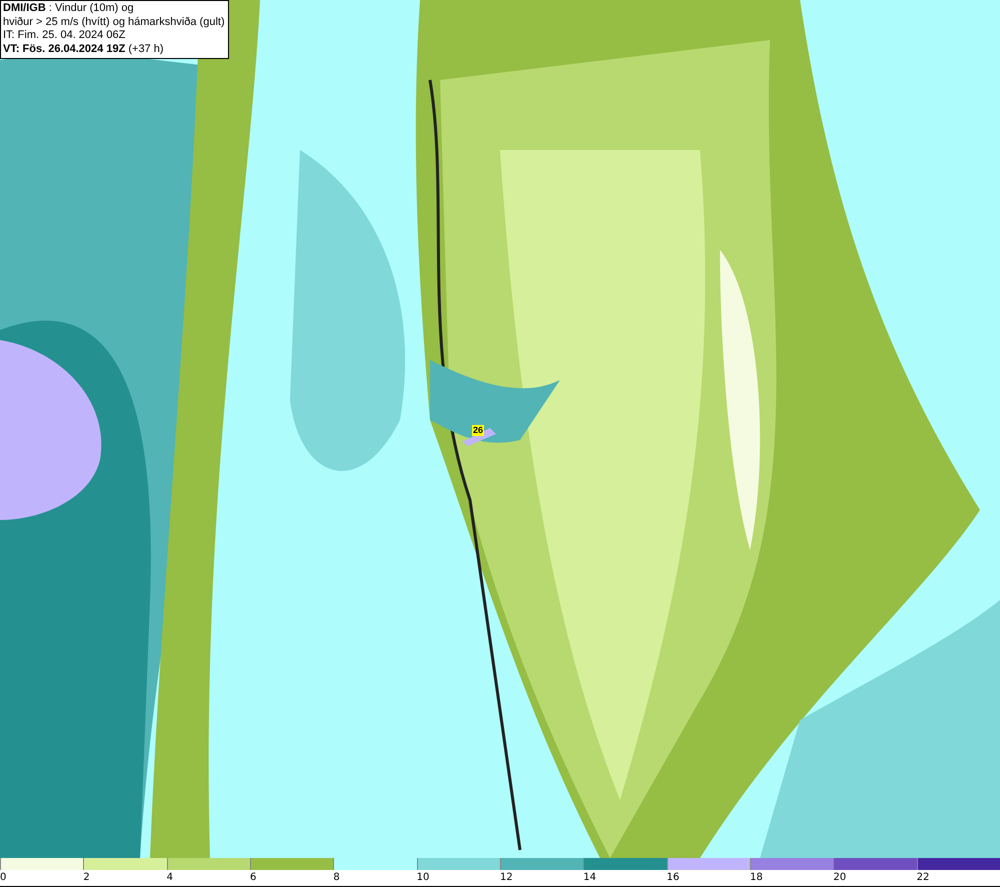 The height and width of the screenshot is (887, 1000). What do you see at coordinates (69, 9) in the screenshot?
I see `title-line: DMI/IGB : Vindur (10m) og` at bounding box center [69, 9].